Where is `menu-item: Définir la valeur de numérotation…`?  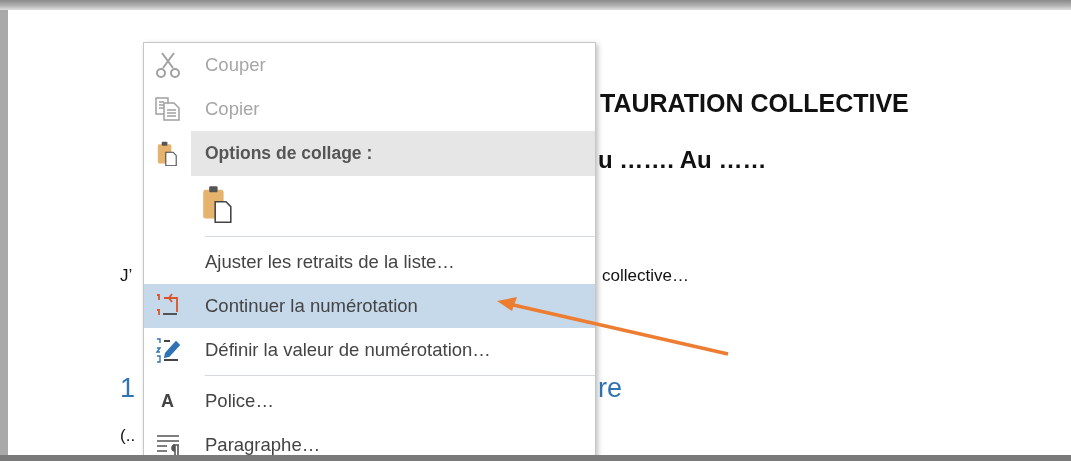 menu-item: Définir la valeur de numérotation… is located at coordinates (369, 350).